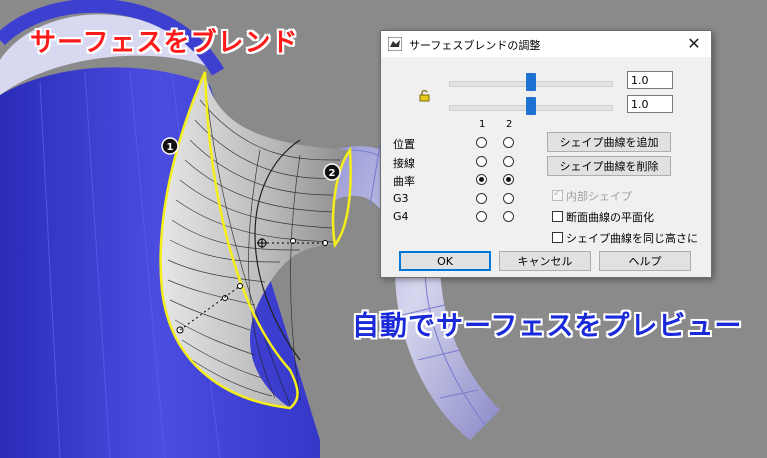 This screenshot has width=767, height=458. I want to click on ok-button: OK, so click(445, 261).